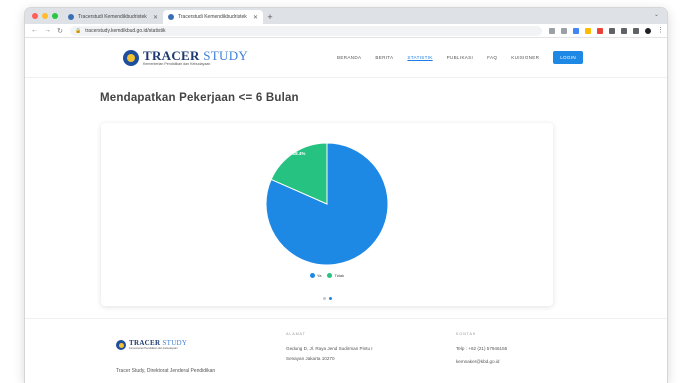 The image size is (687, 383). I want to click on nav-kuisioner: KUISIONER, so click(525, 57).